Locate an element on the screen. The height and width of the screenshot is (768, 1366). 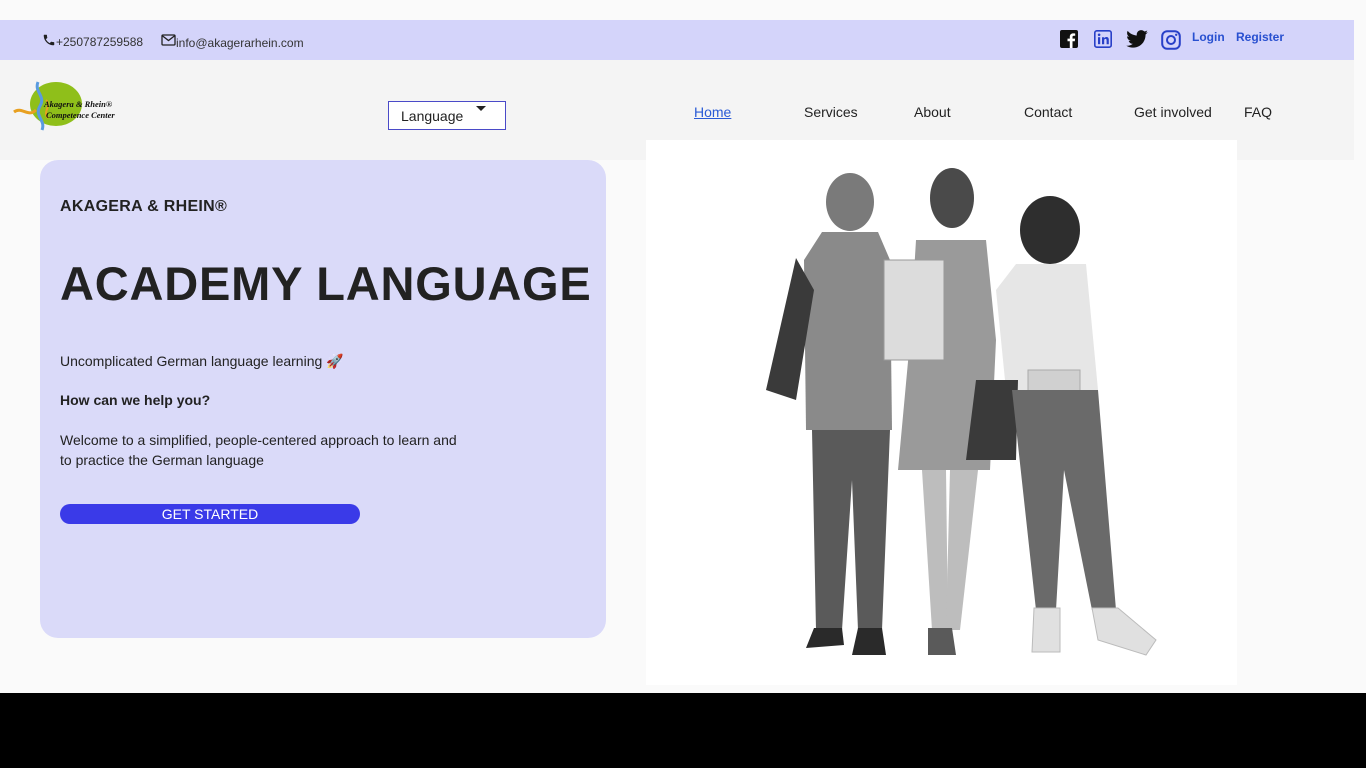
language-select: Language is located at coordinates (447, 115).